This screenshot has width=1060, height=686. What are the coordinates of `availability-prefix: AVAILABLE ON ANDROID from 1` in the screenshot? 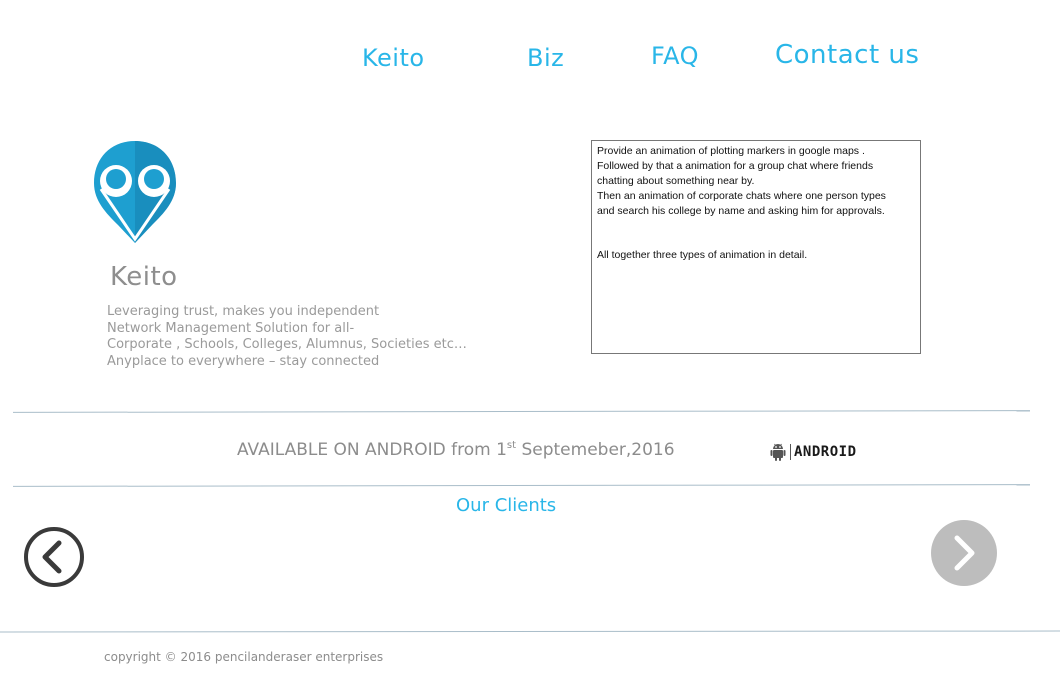 It's located at (372, 450).